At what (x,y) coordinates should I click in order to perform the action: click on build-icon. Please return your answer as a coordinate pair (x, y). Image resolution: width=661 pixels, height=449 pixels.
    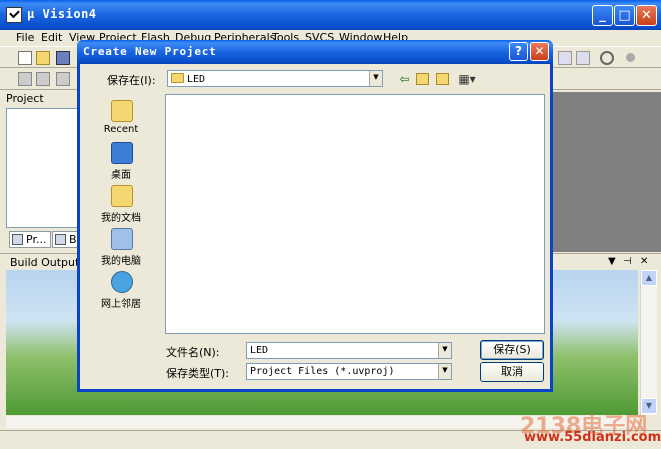
    Looking at the image, I should click on (43, 79).